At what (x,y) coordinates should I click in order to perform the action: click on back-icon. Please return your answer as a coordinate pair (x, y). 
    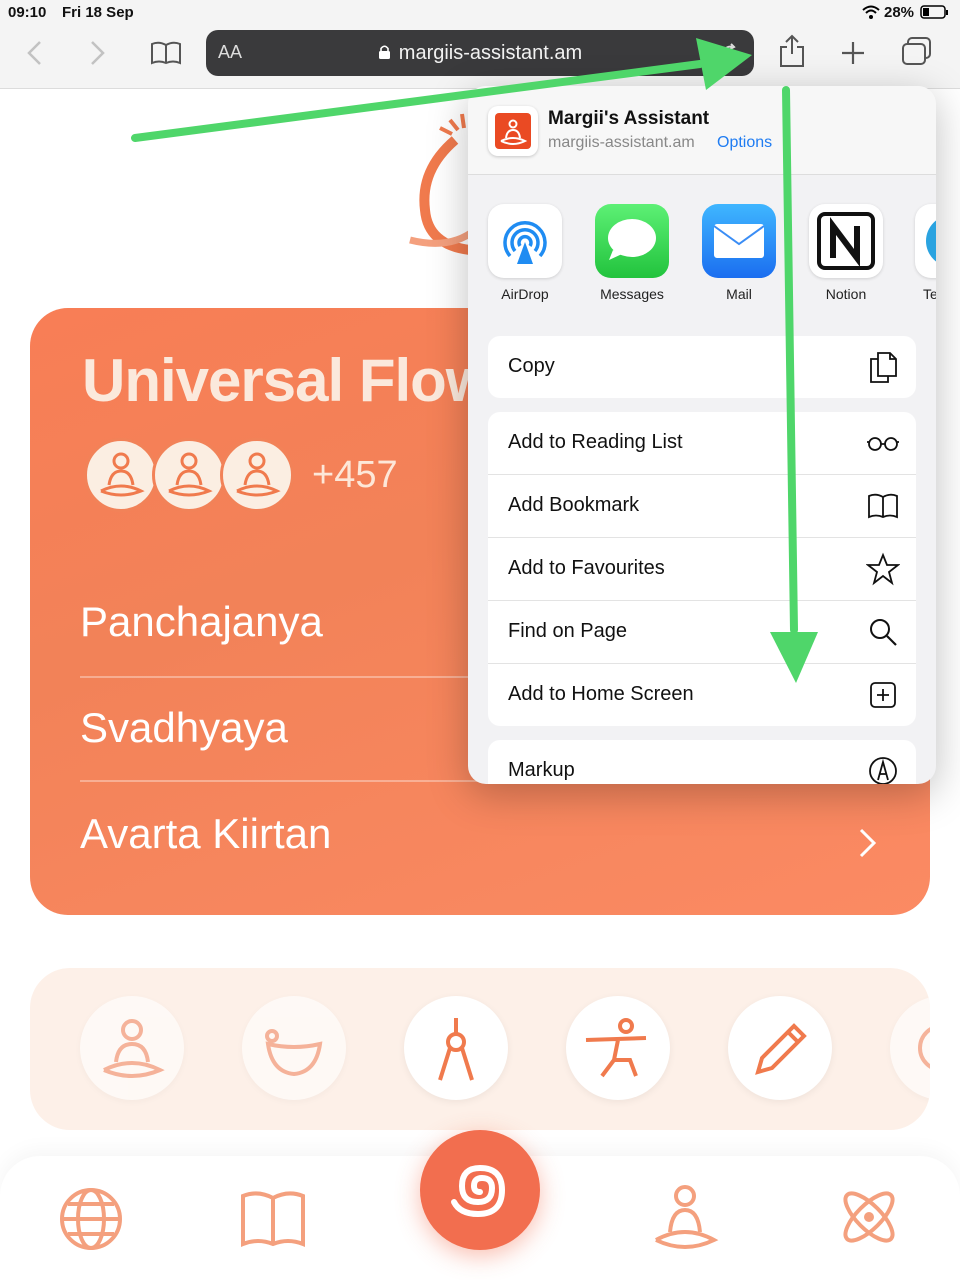
    Looking at the image, I should click on (35, 53).